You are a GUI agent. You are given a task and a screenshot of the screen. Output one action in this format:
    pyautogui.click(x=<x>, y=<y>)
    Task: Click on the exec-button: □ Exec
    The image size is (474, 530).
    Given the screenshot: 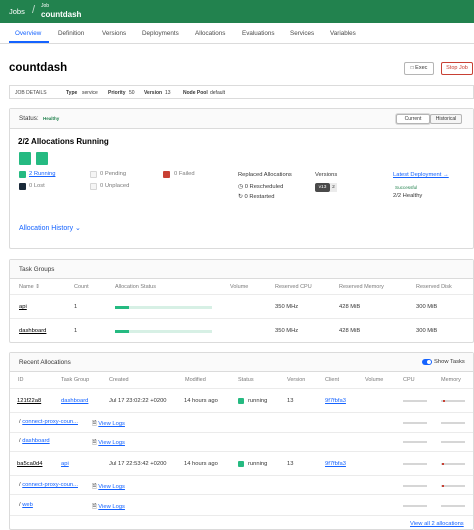 What is the action you would take?
    pyautogui.click(x=419, y=68)
    